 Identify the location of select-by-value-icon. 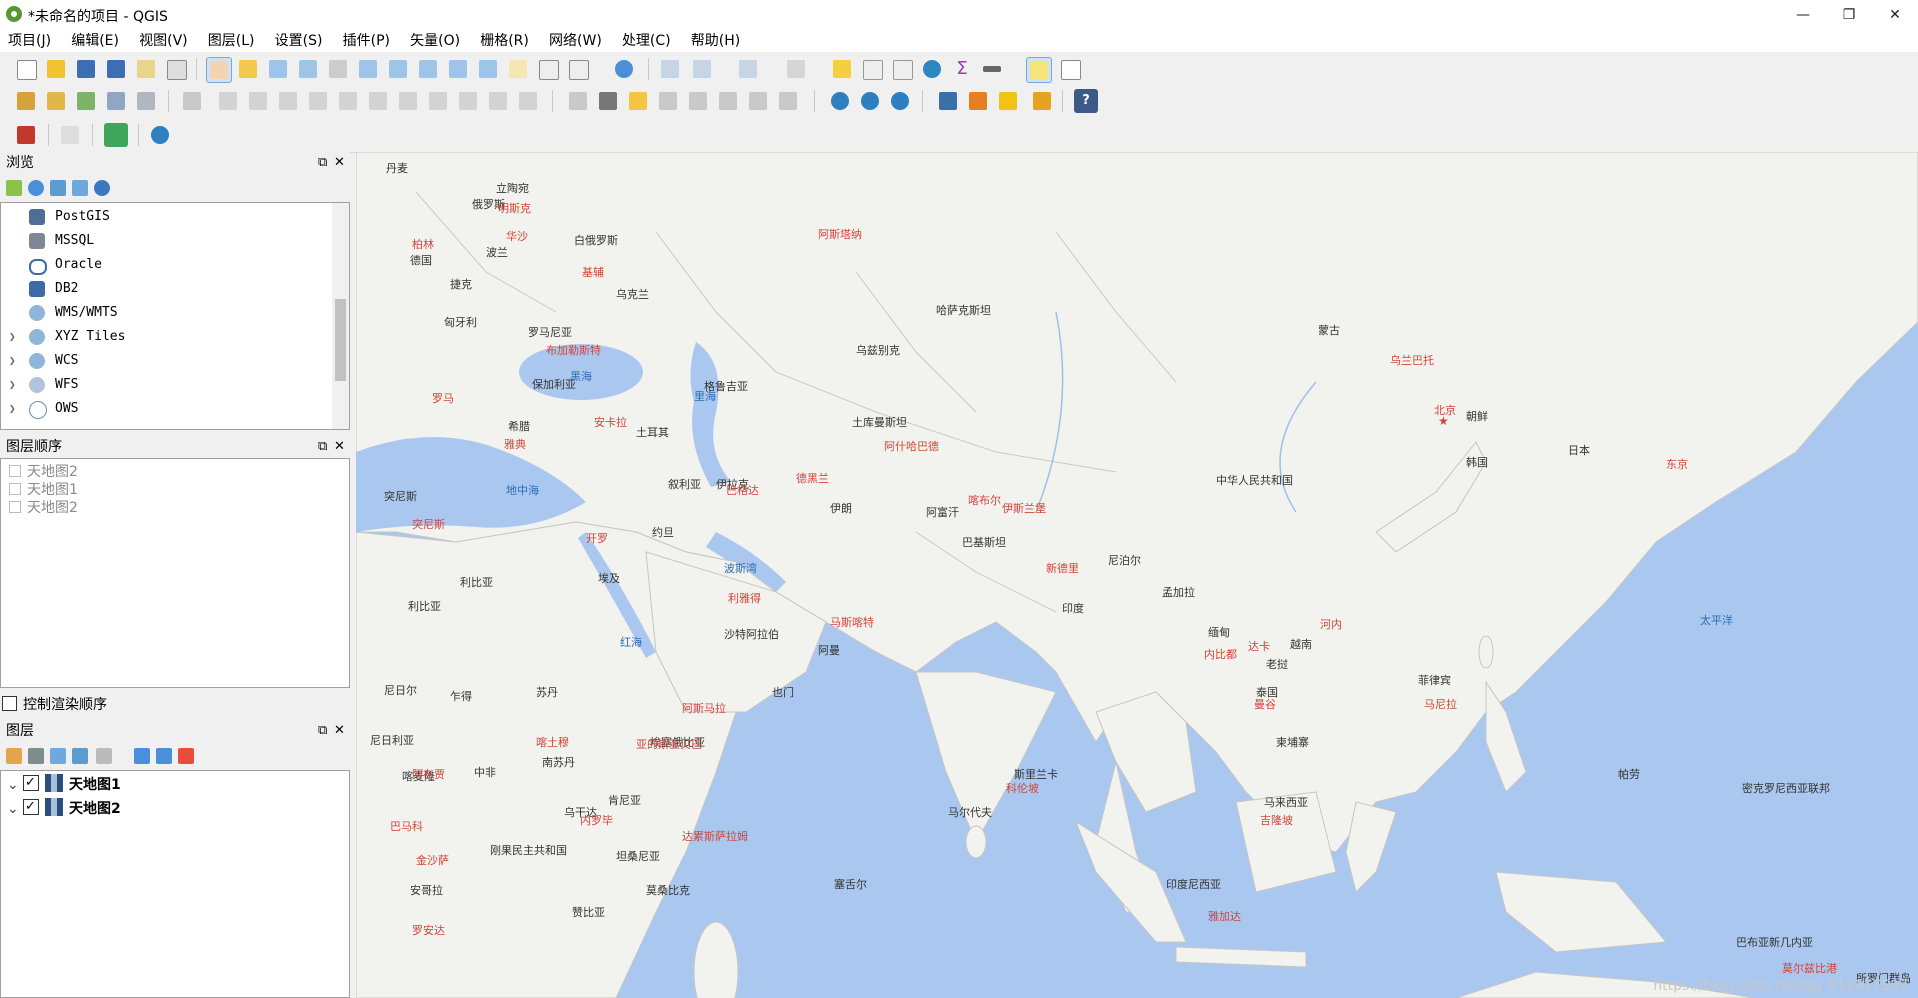
(796, 69).